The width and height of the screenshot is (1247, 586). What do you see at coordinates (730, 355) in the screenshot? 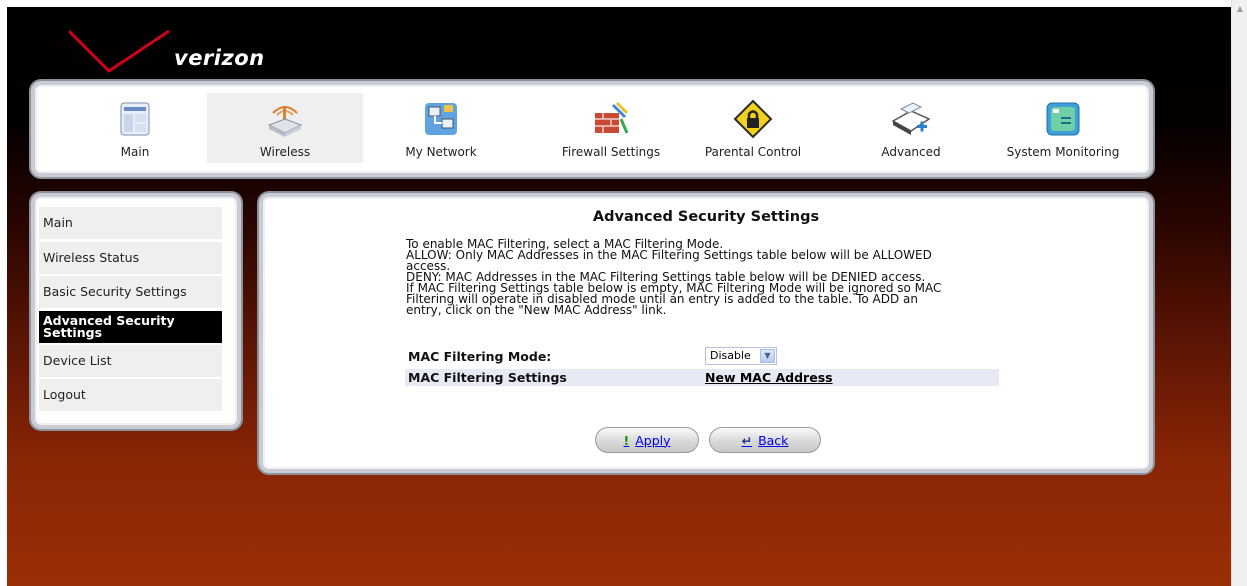
I see `mac-filtering-mode-value: Disable` at bounding box center [730, 355].